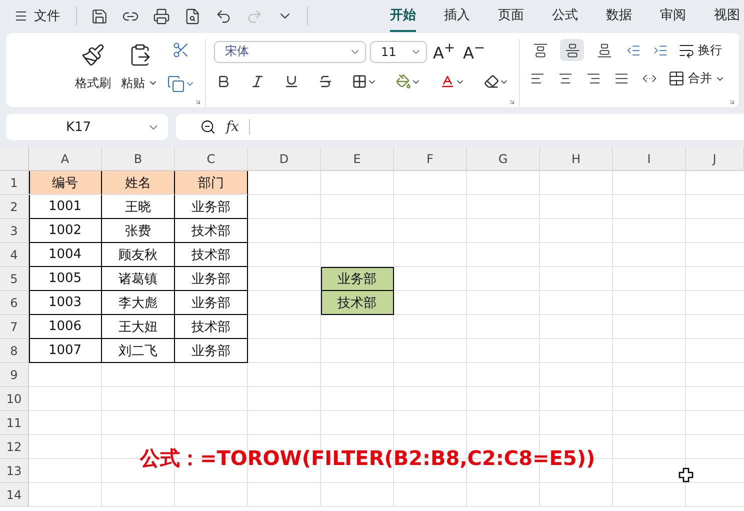  Describe the element at coordinates (14, 183) in the screenshot. I see `row-header: 1` at that location.